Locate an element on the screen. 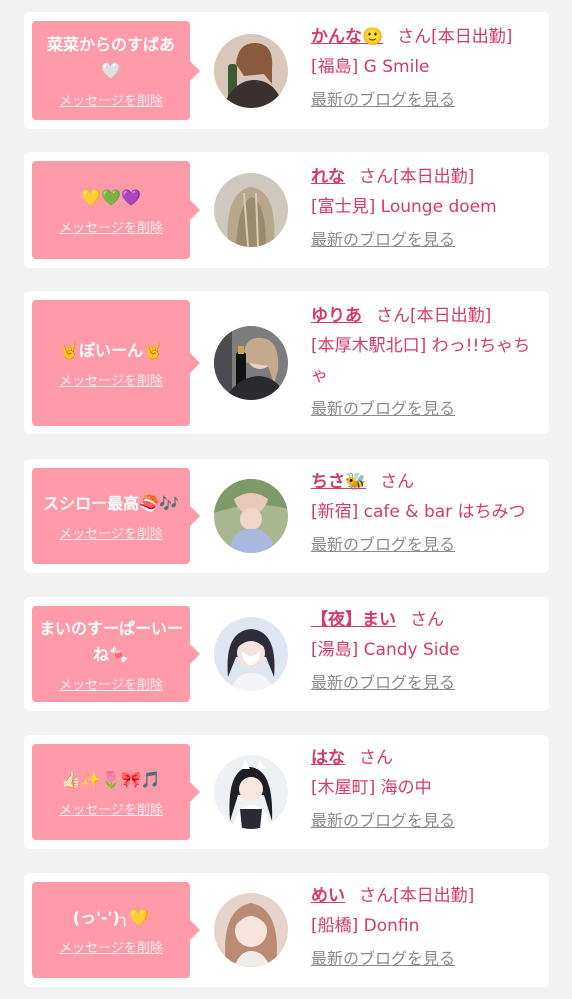 The image size is (572, 999). message-bubble: 💛💚💜 メッセージを削除 is located at coordinates (116, 210).